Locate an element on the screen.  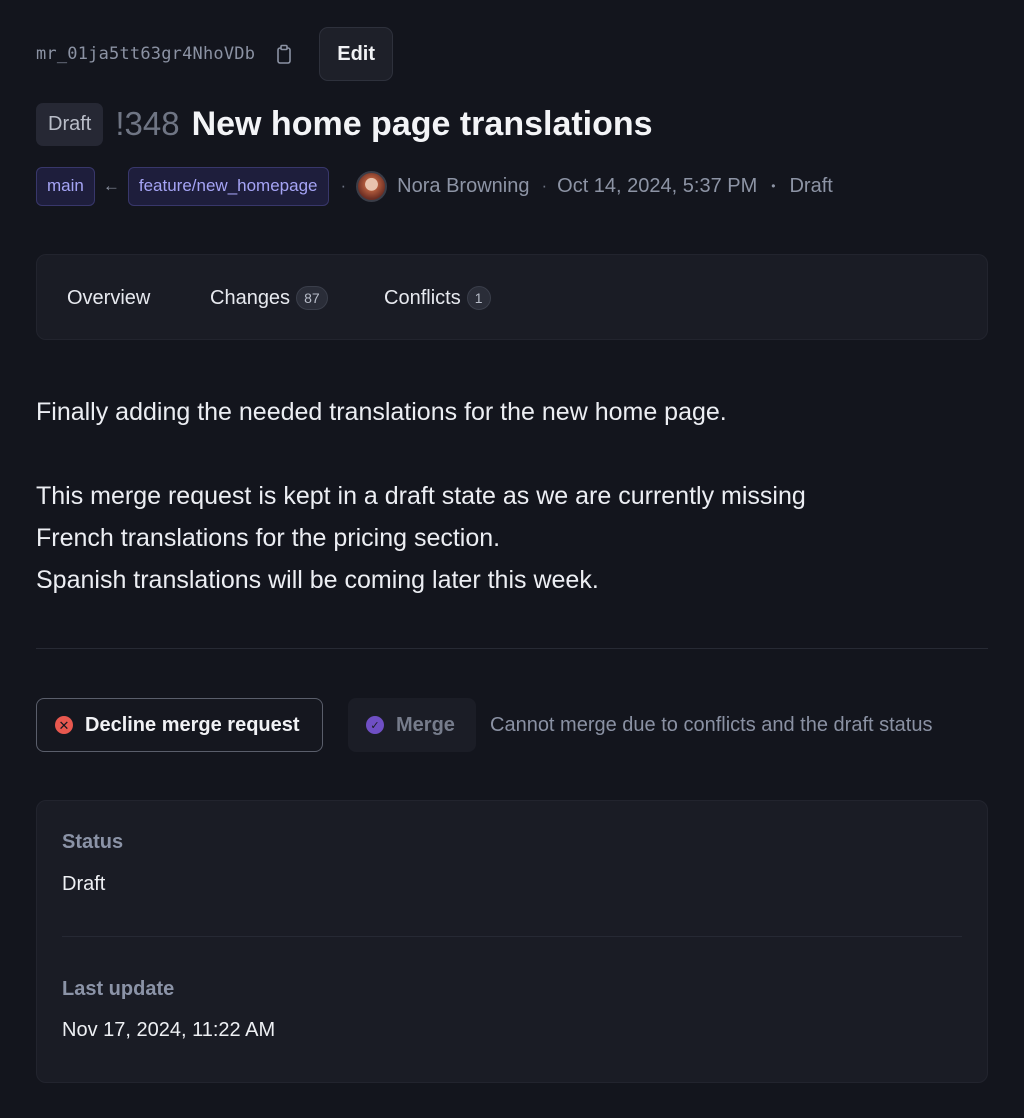
status-text: Draft is located at coordinates (811, 185).